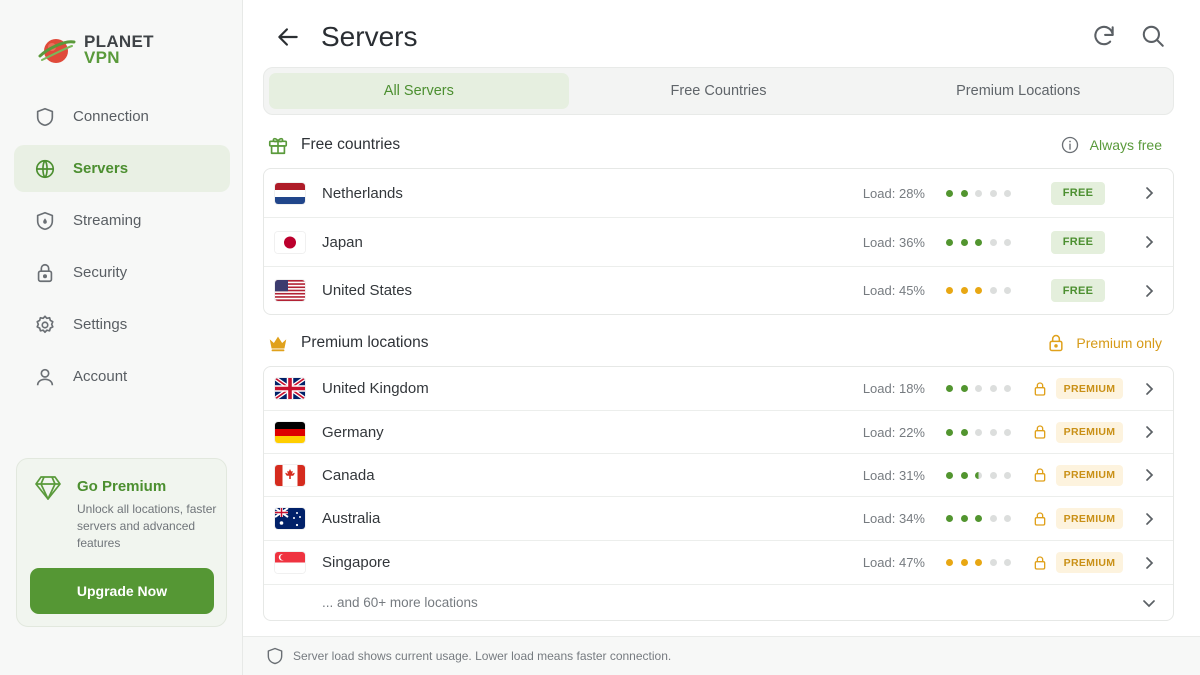 Image resolution: width=1200 pixels, height=675 pixels. Describe the element at coordinates (1125, 145) in the screenshot. I see `always-free-text: Always free` at that location.